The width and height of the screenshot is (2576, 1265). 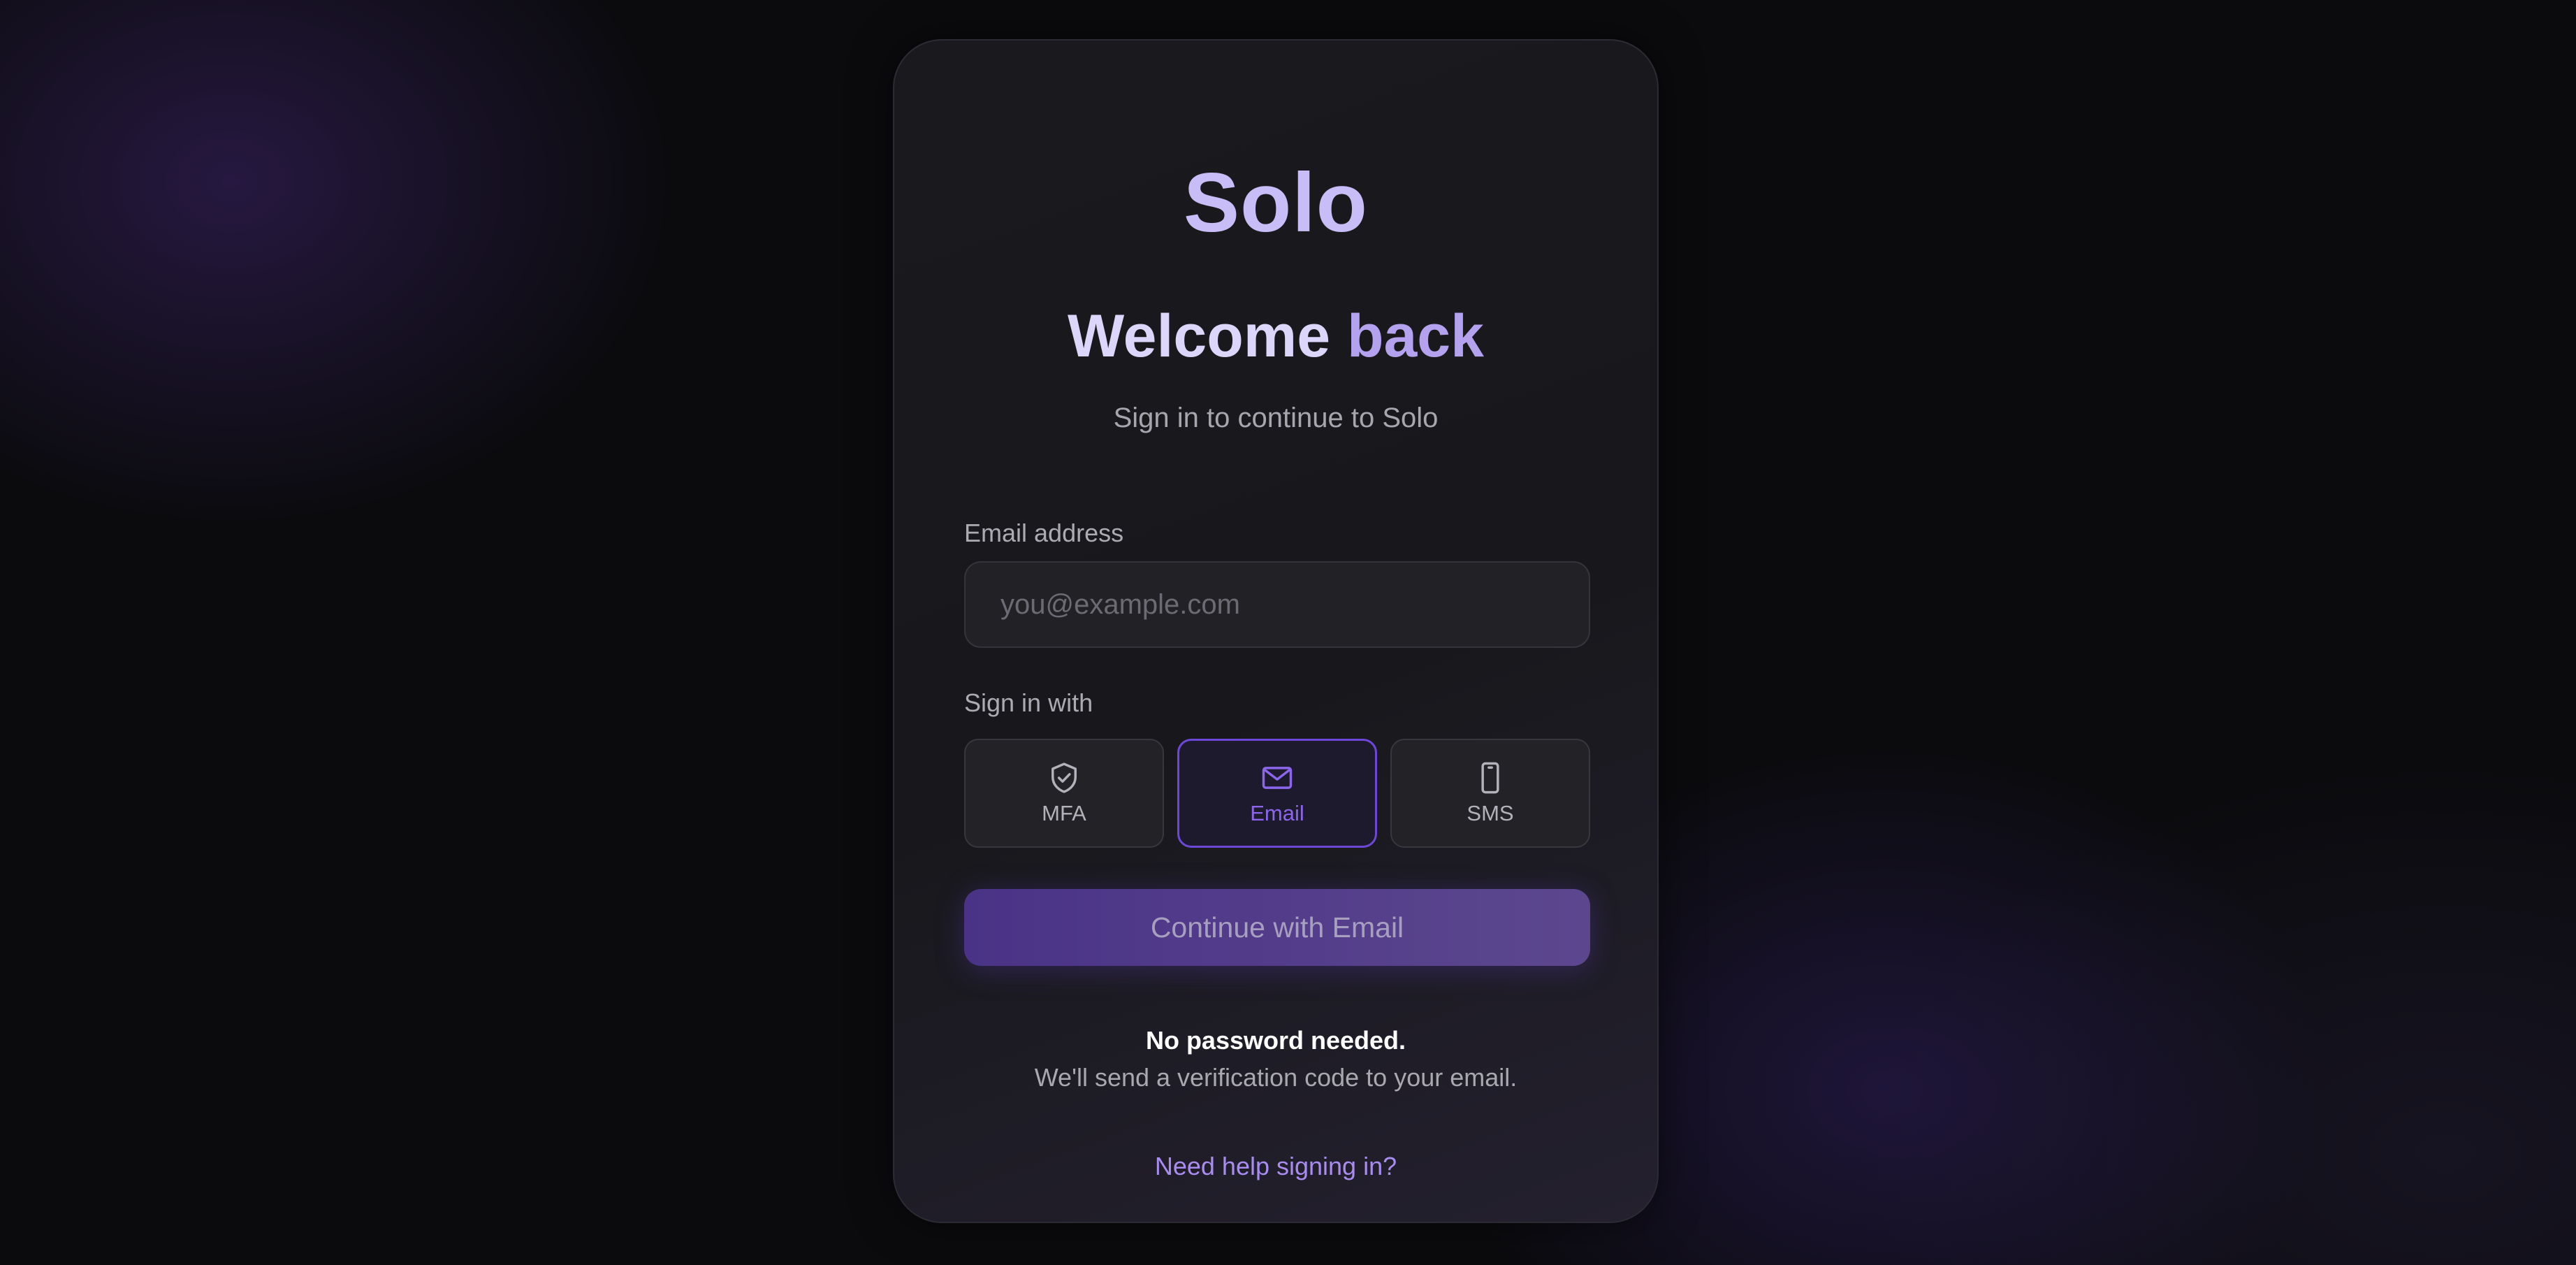 I want to click on page-title: Welcome back, so click(x=1275, y=336).